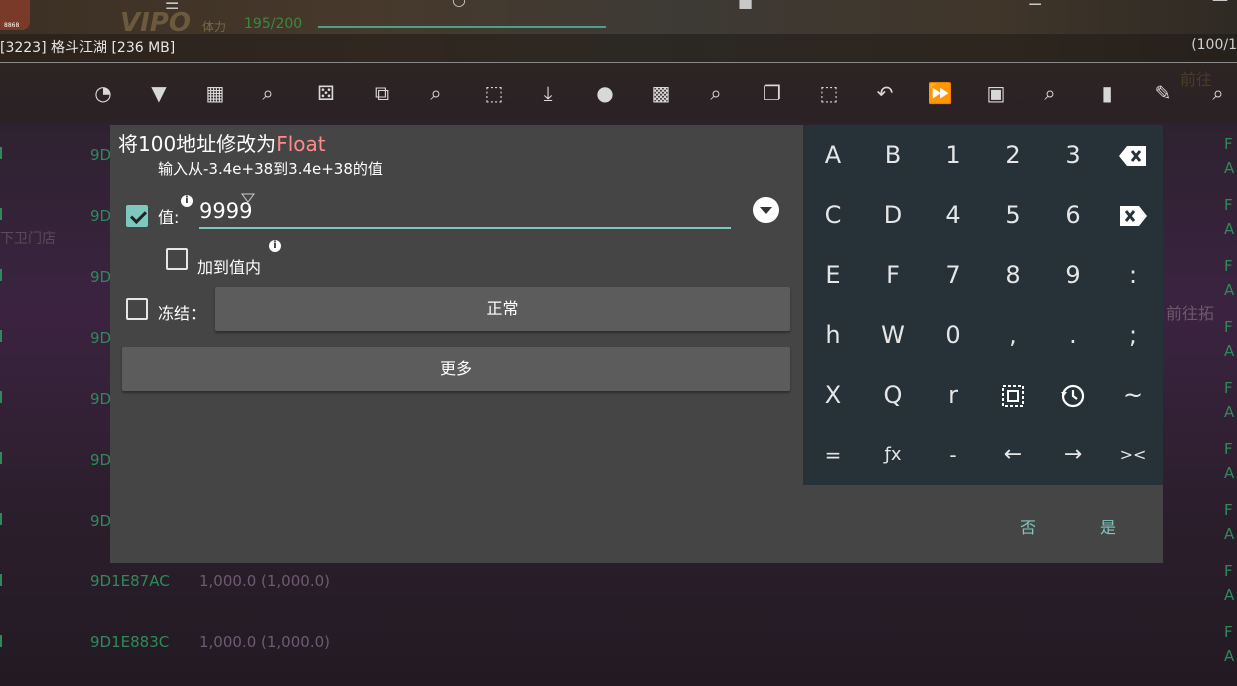 The height and width of the screenshot is (686, 1237). What do you see at coordinates (829, 93) in the screenshot?
I see `select-all-icon: ⬚` at bounding box center [829, 93].